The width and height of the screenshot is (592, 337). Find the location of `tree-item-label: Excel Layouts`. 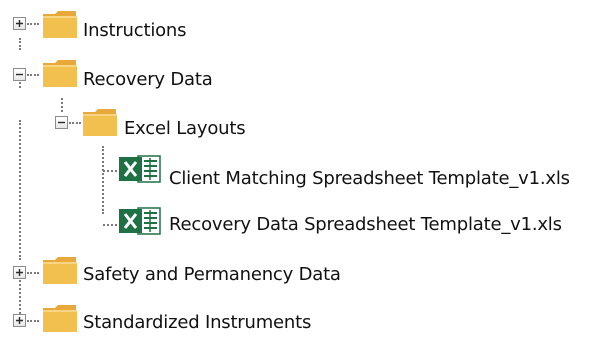

tree-item-label: Excel Layouts is located at coordinates (185, 128).